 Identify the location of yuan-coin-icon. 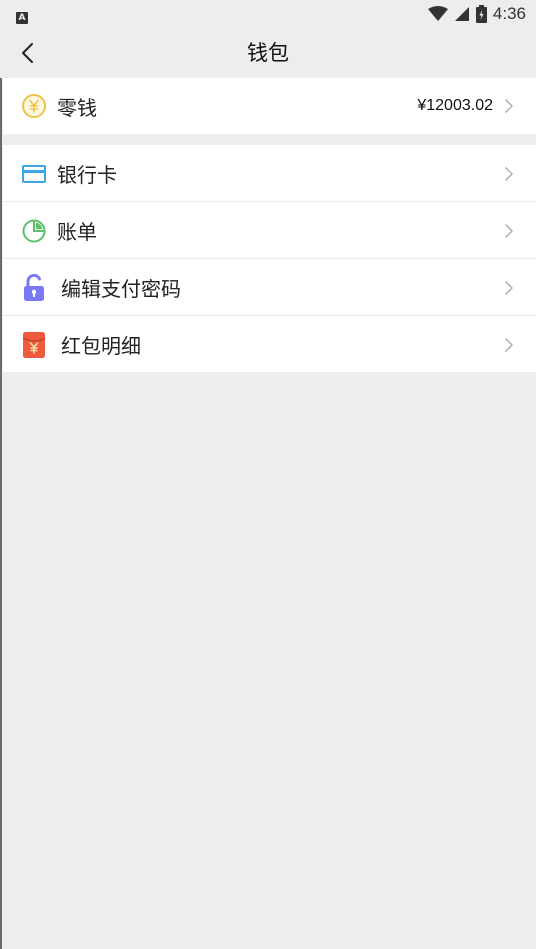
(34, 106).